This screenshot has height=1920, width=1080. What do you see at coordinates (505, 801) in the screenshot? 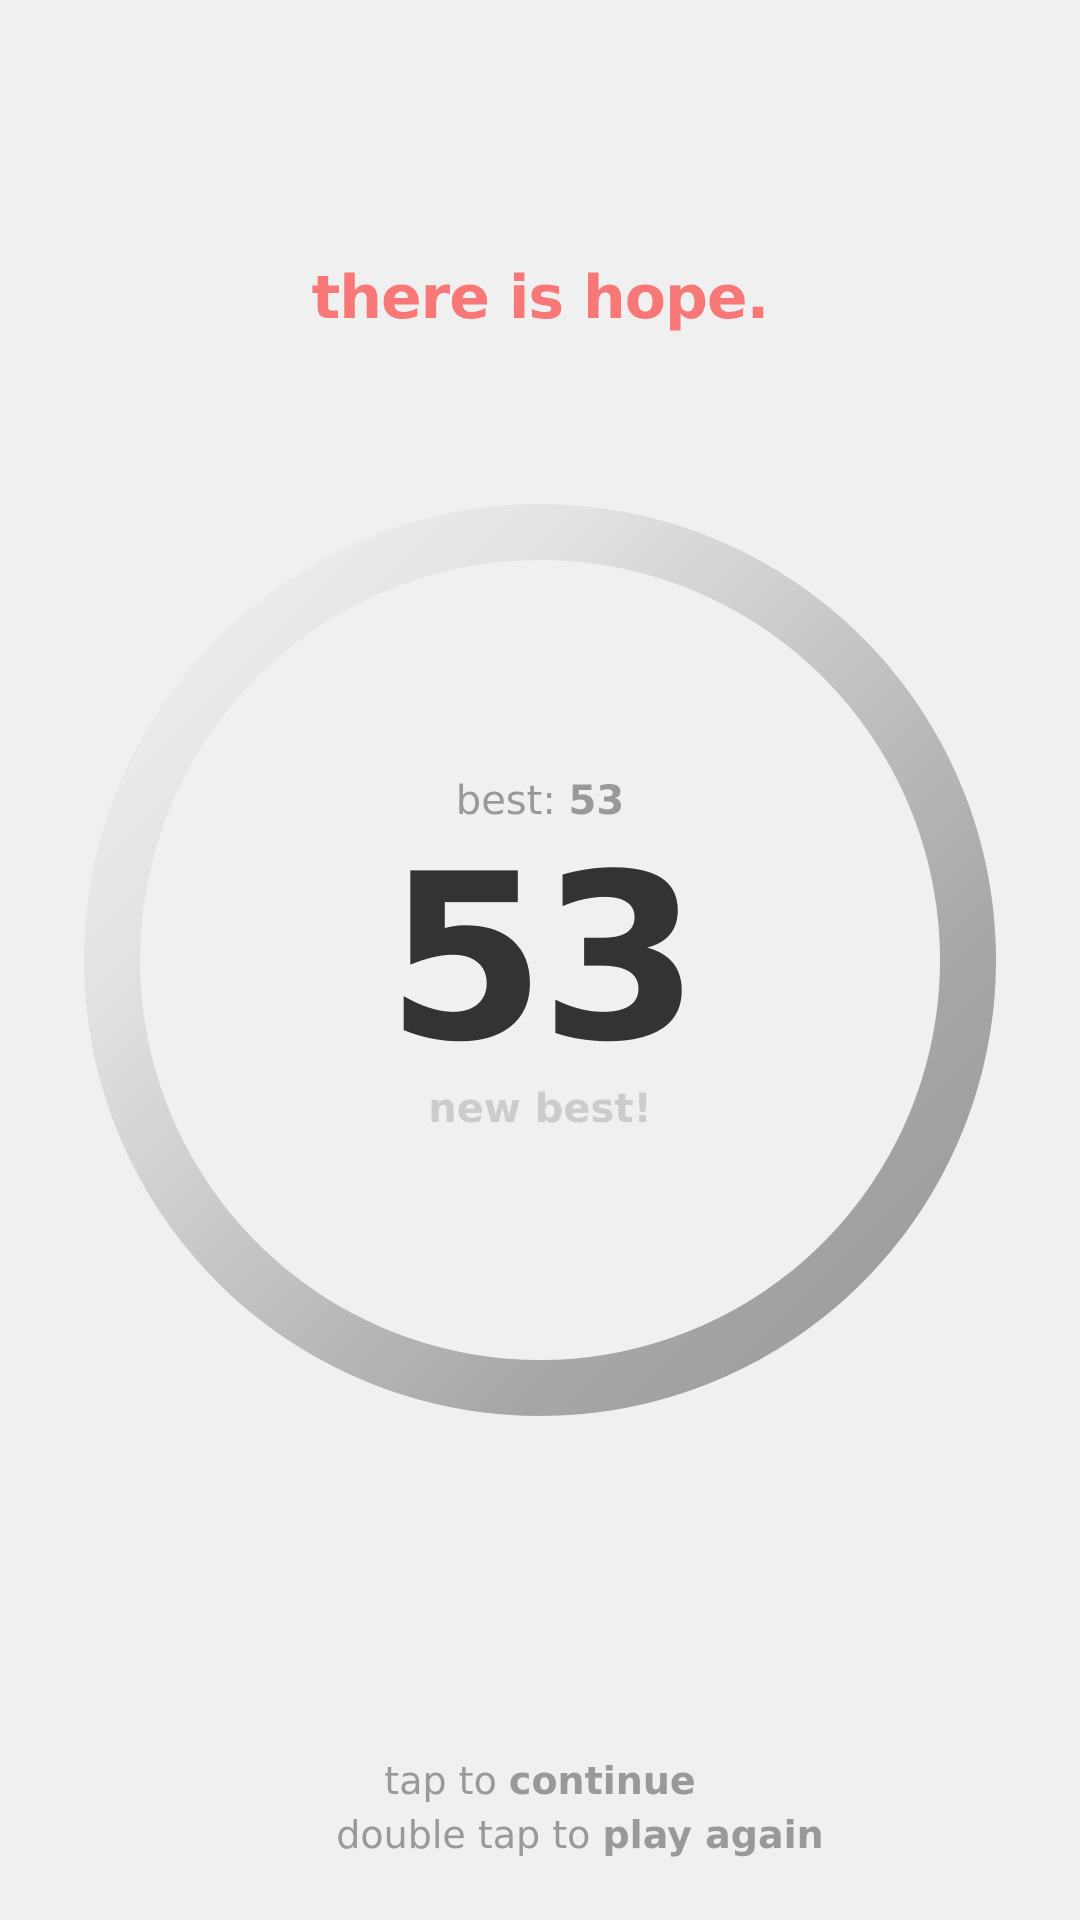
I see `best-score-label: best:` at bounding box center [505, 801].